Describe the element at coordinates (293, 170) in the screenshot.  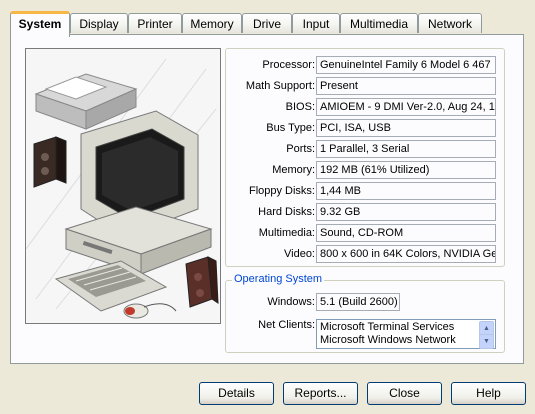
I see `memory-label: Memory:` at that location.